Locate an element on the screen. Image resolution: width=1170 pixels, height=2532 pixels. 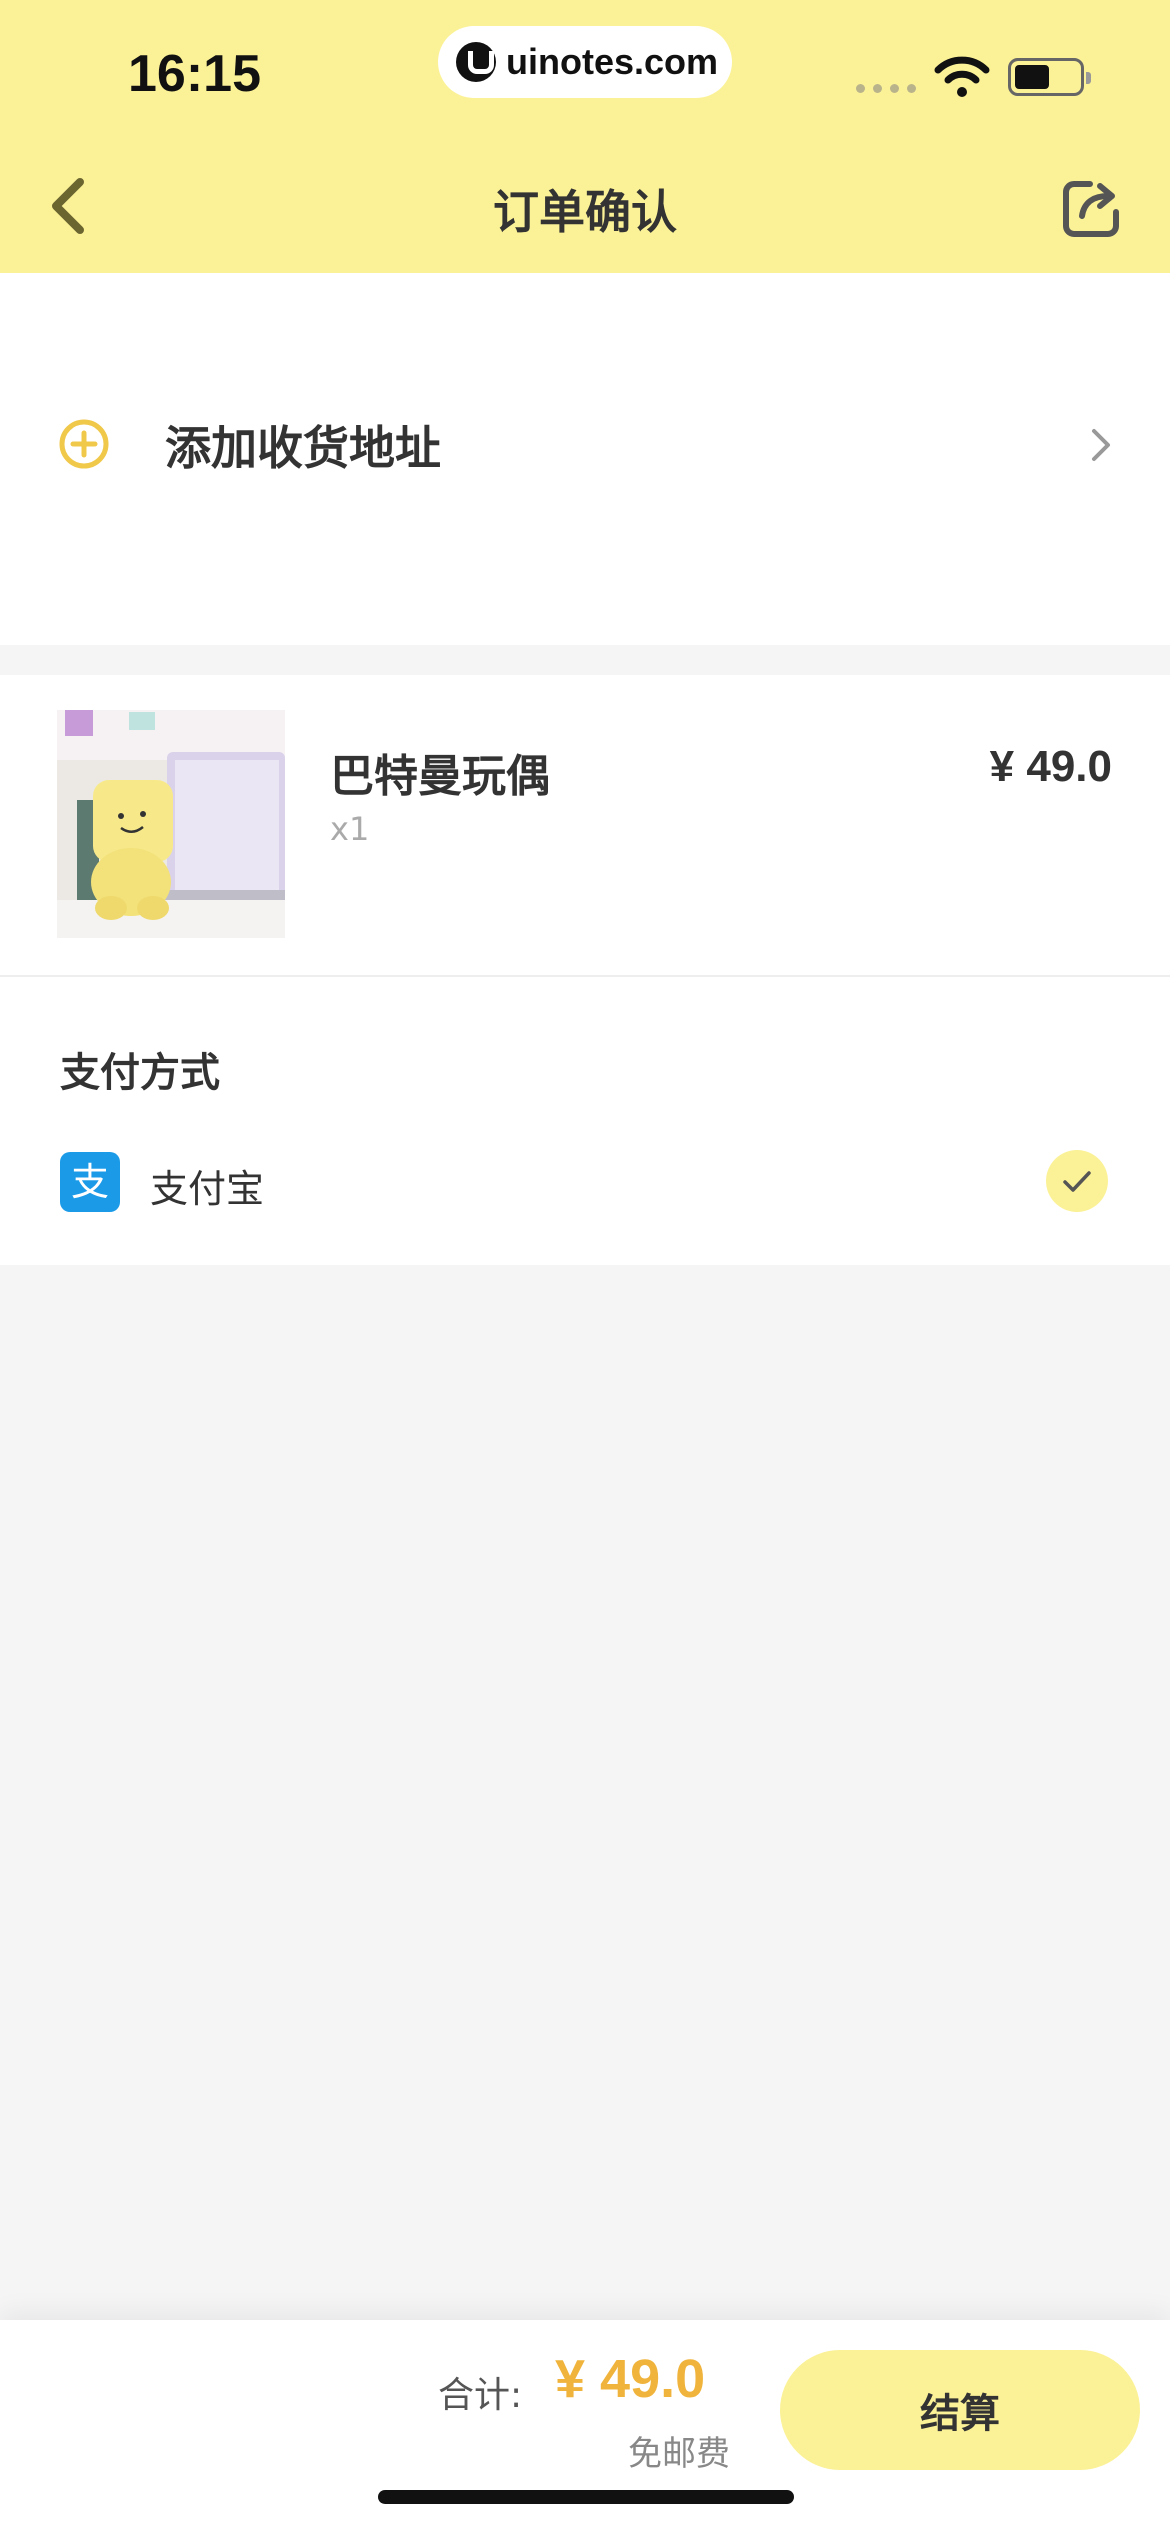
header: 16:15 uinotes.com 订单确认 is located at coordinates (585, 136).